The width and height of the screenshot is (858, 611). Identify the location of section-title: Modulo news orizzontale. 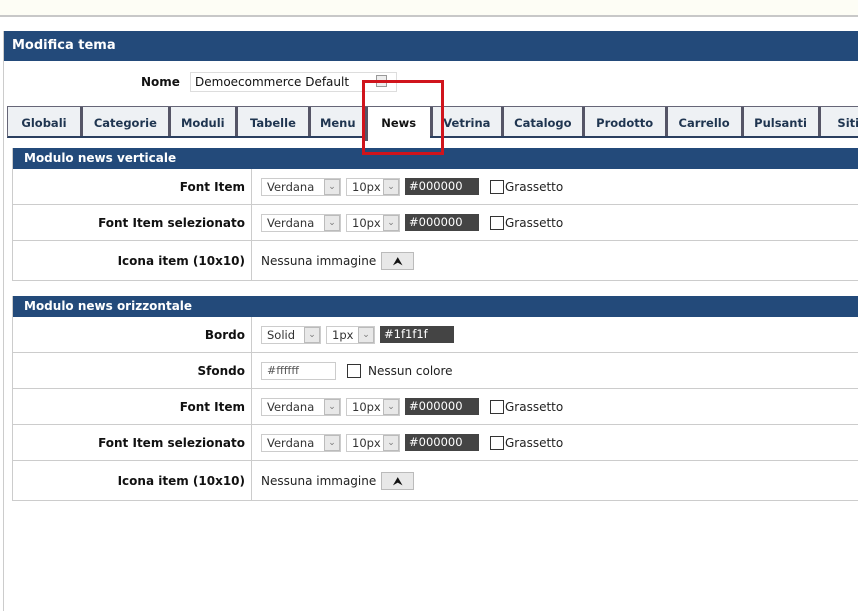
(435, 306).